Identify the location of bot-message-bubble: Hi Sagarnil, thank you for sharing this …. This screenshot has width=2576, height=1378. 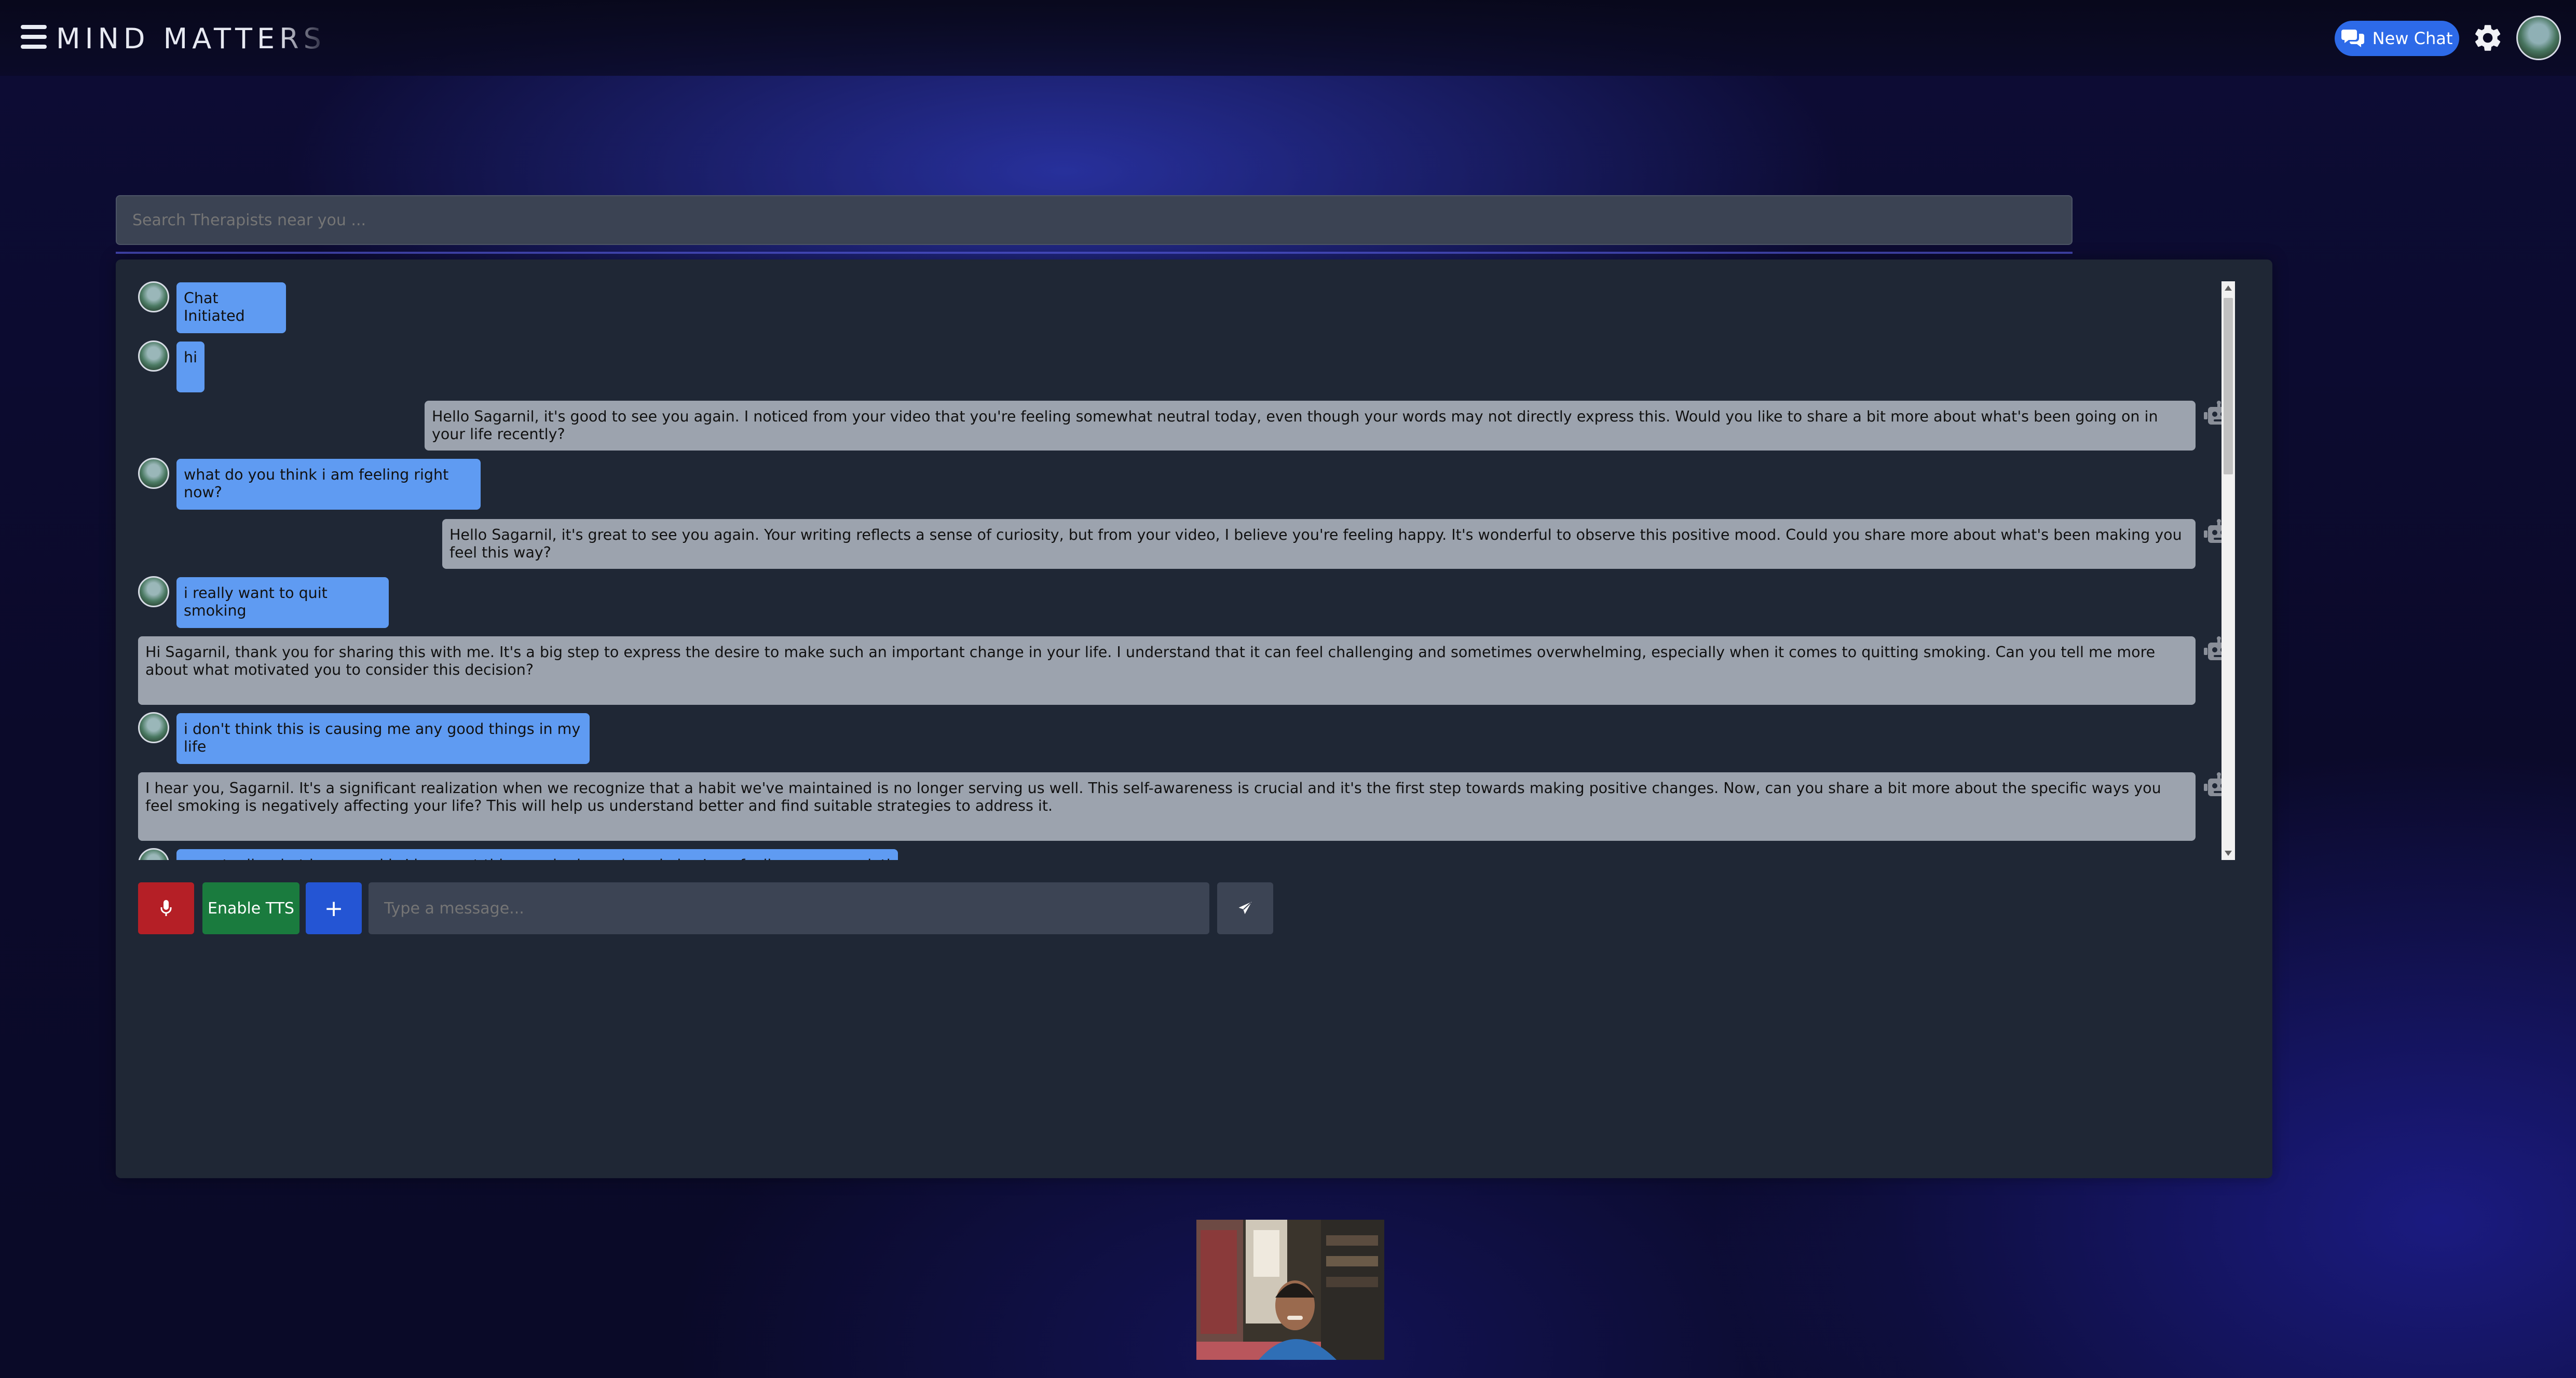
(1167, 671).